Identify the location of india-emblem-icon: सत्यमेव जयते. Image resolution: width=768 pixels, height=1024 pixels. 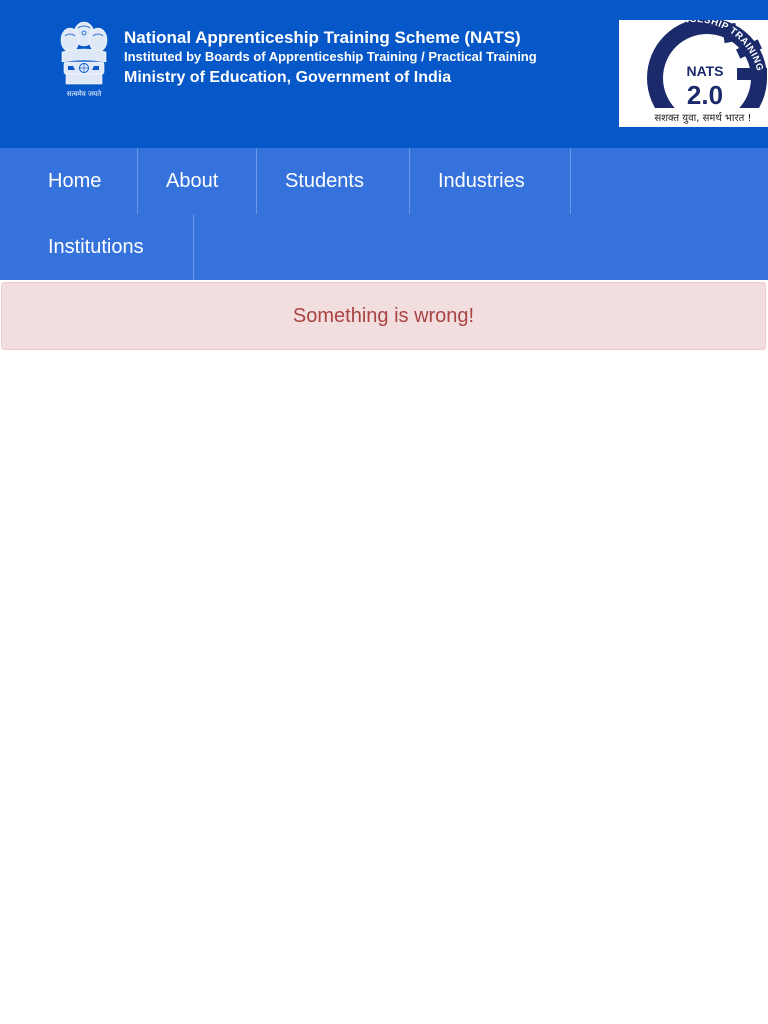
(84, 59).